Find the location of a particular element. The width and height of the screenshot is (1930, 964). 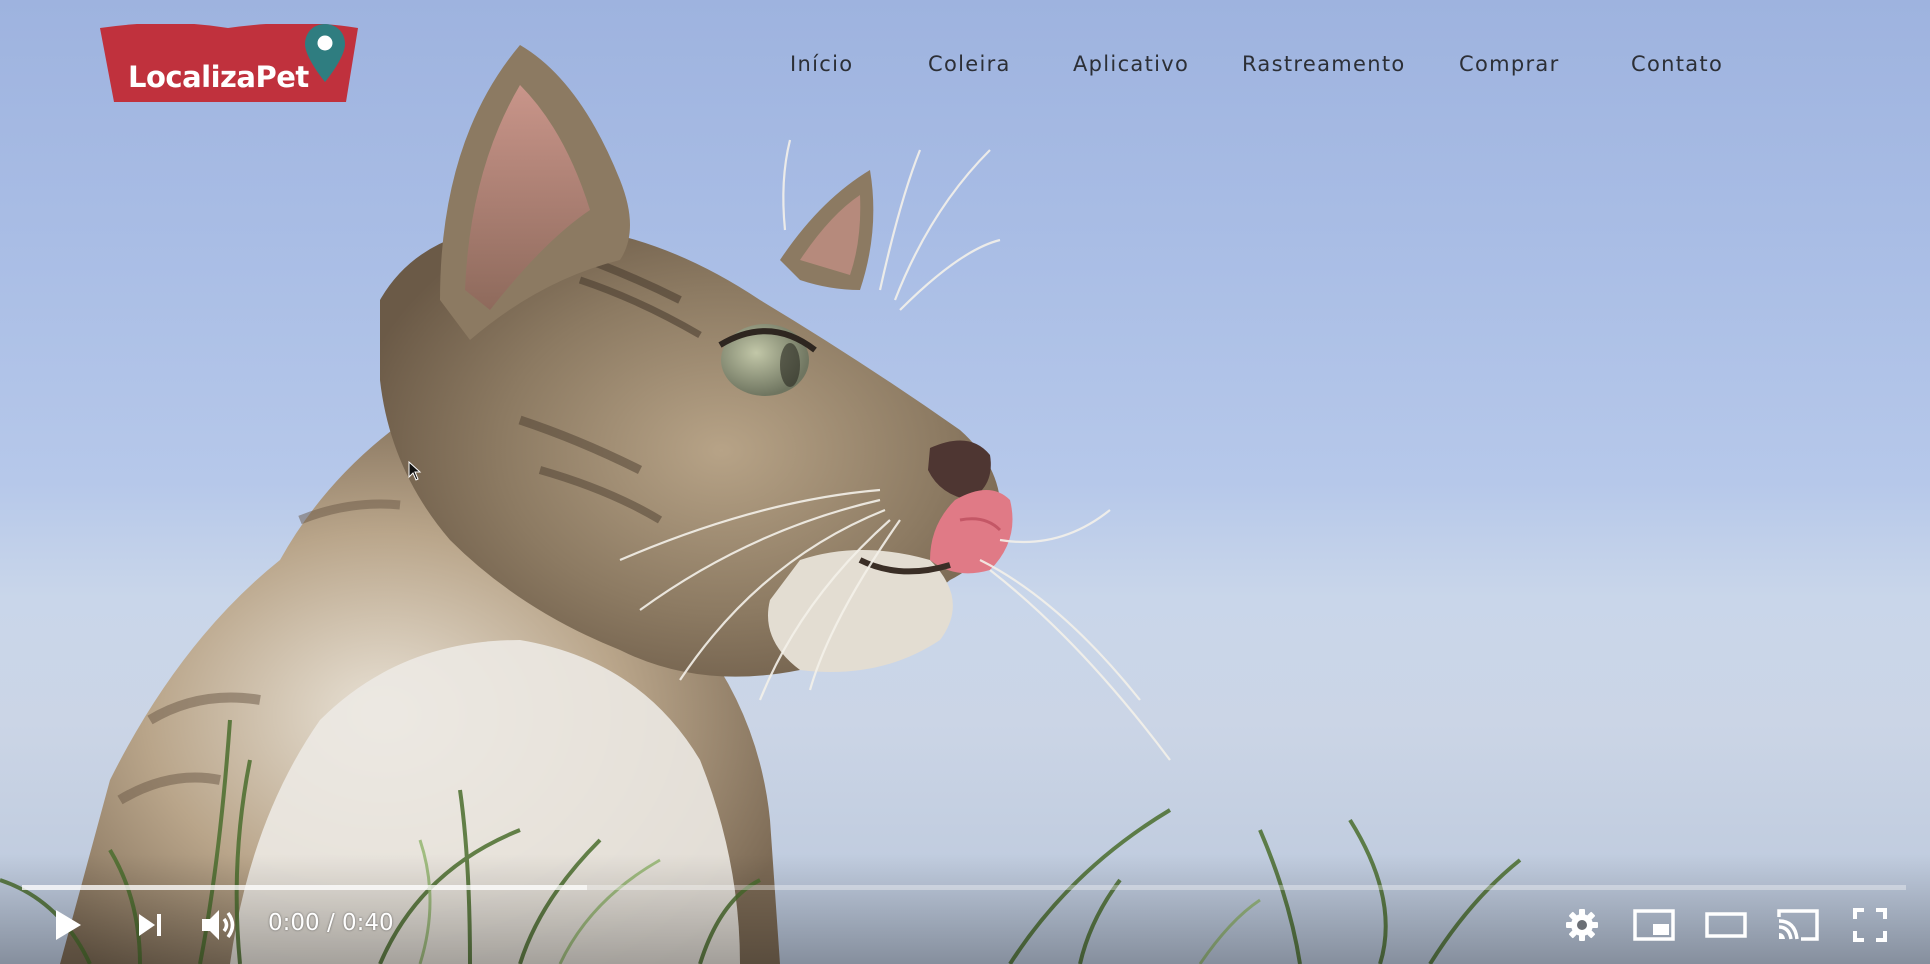

settings-button is located at coordinates (1582, 925).